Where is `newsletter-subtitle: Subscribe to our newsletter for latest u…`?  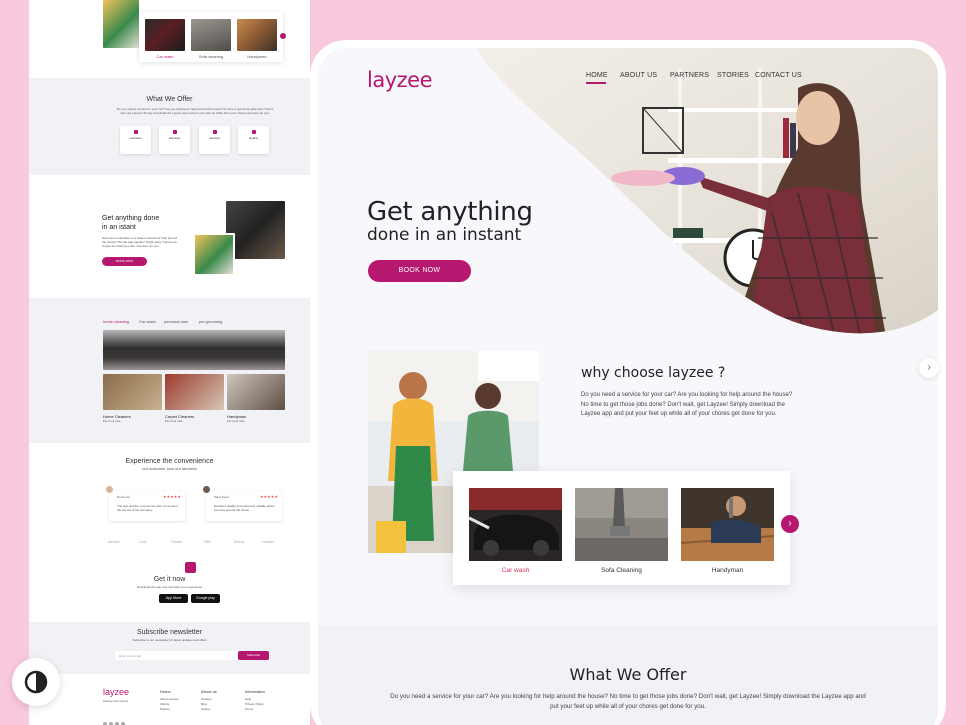
newsletter-subtitle: Subscribe to our newsletter for latest u… is located at coordinates (169, 640).